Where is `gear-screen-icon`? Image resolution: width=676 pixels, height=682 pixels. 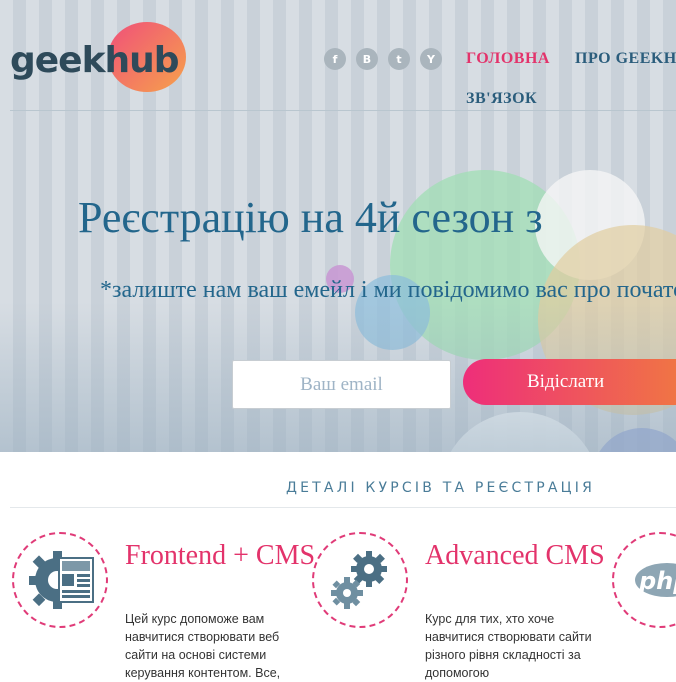
gear-screen-icon is located at coordinates (61, 580).